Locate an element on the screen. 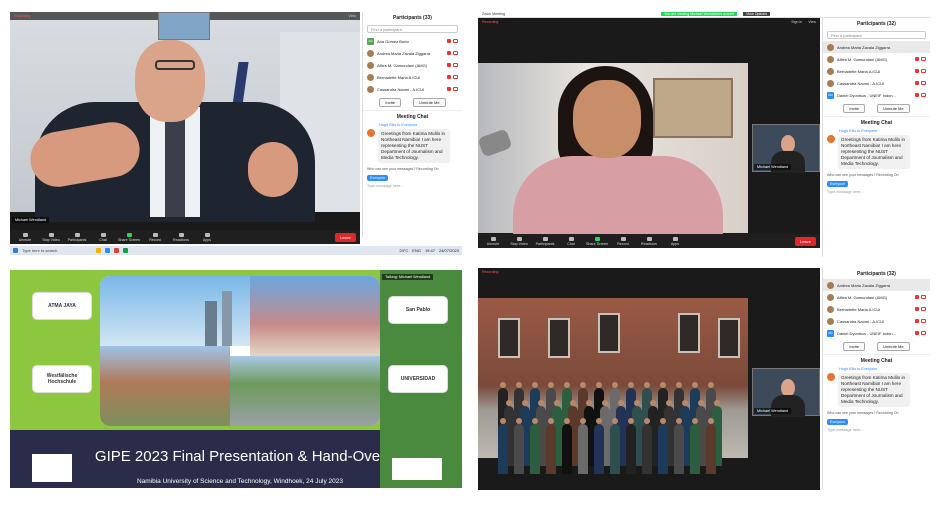 The width and height of the screenshot is (940, 515). old-town-photo is located at coordinates (165, 386).